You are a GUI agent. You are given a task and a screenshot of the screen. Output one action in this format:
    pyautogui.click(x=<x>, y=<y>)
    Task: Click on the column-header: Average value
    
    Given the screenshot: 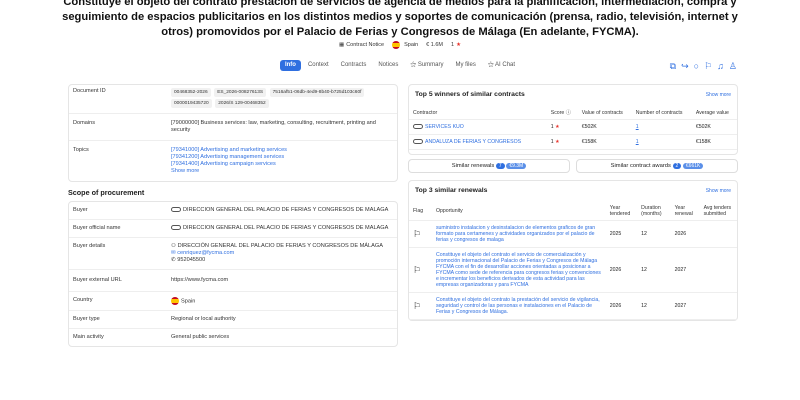 What is the action you would take?
    pyautogui.click(x=714, y=113)
    